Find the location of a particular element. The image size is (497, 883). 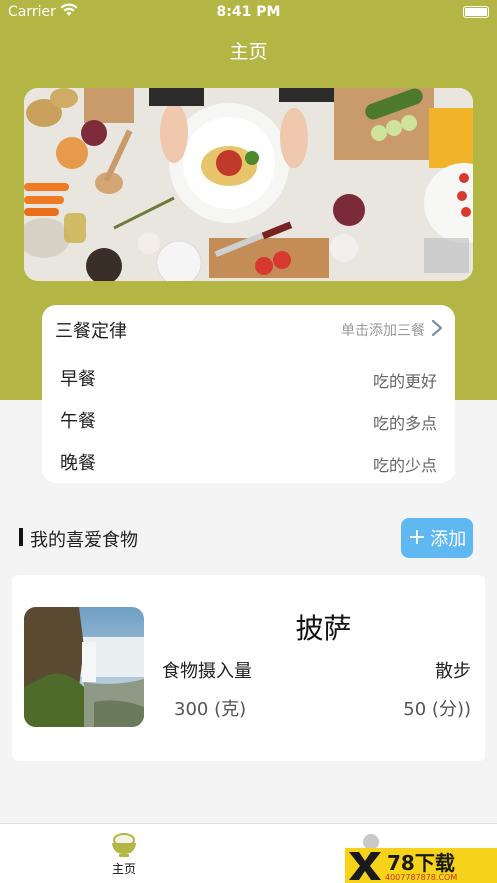

clock: 8:41 PM is located at coordinates (248, 12).